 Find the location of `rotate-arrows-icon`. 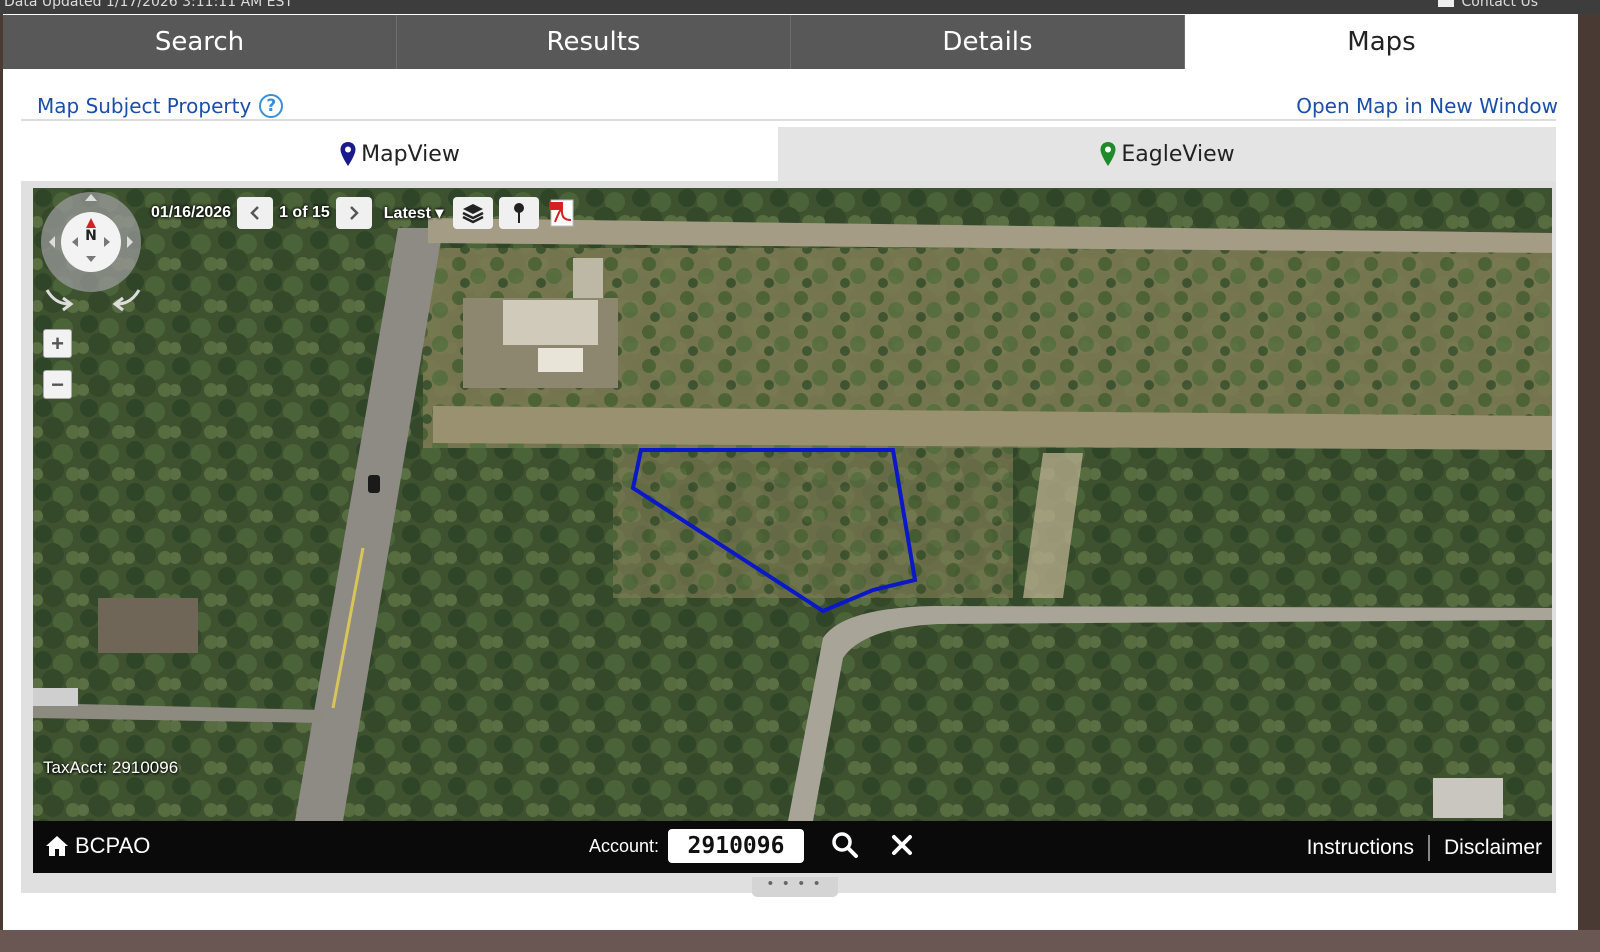

rotate-arrows-icon is located at coordinates (93, 299).